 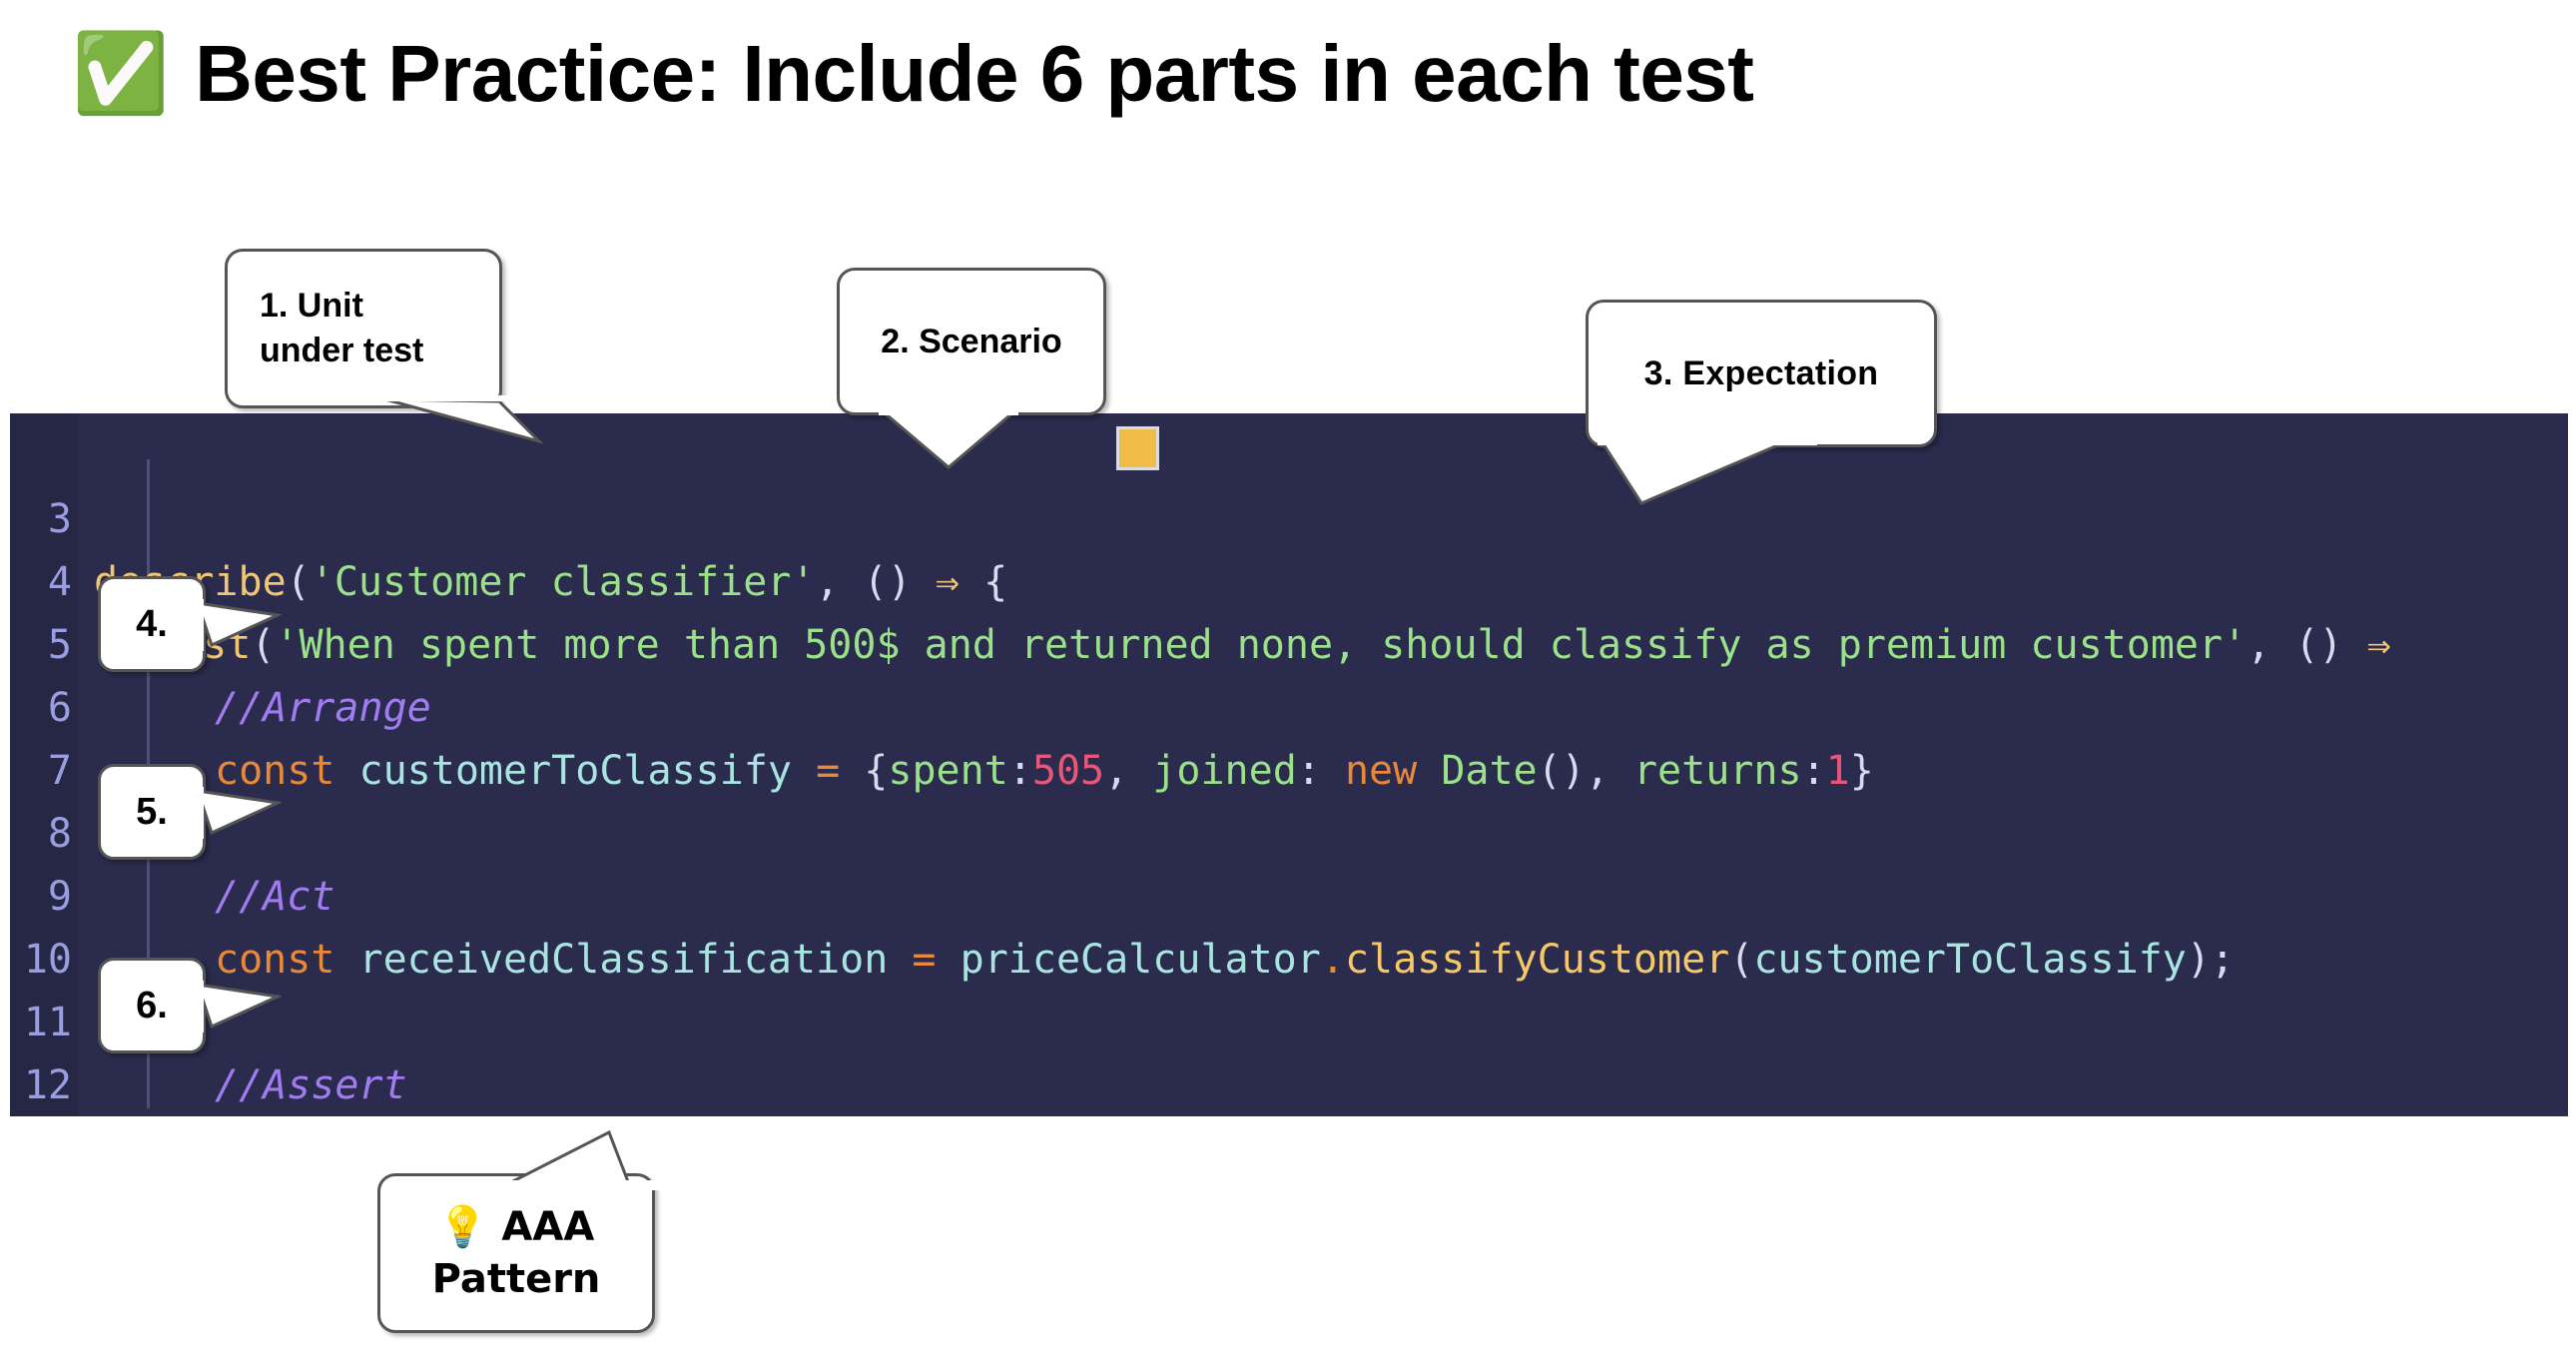 I want to click on code-line: 11 //Assert, so click(x=1289, y=1018).